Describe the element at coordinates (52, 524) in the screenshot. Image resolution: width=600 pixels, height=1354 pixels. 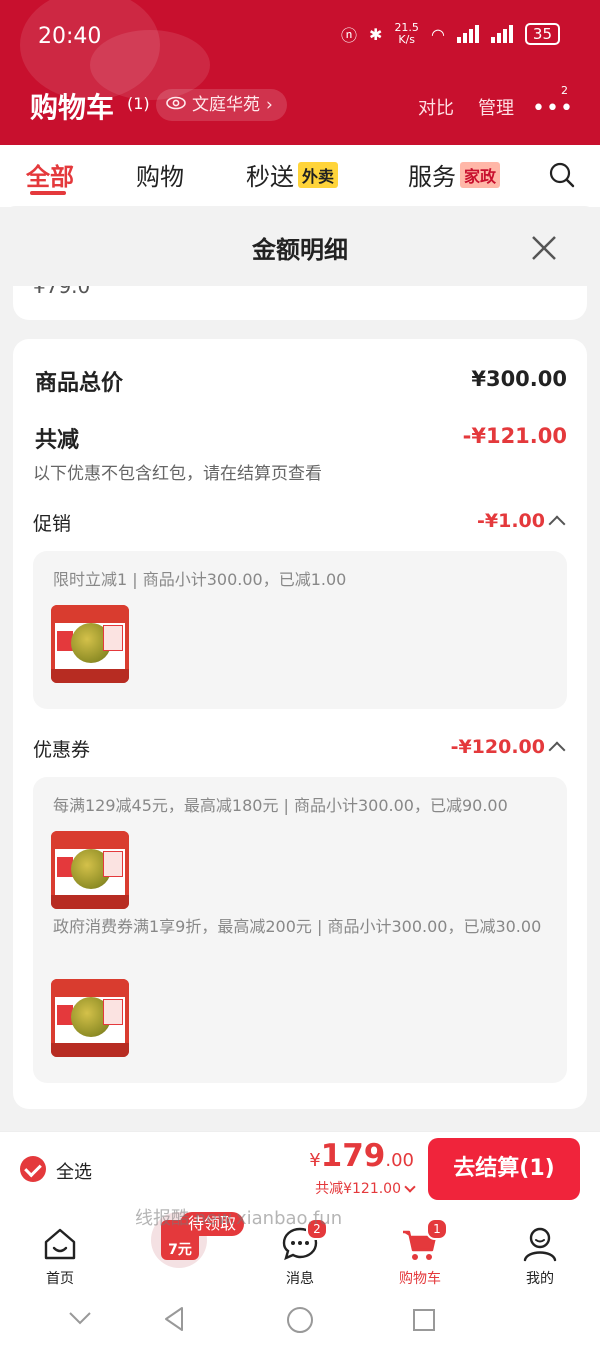
I see `promotion-label: 促销` at that location.